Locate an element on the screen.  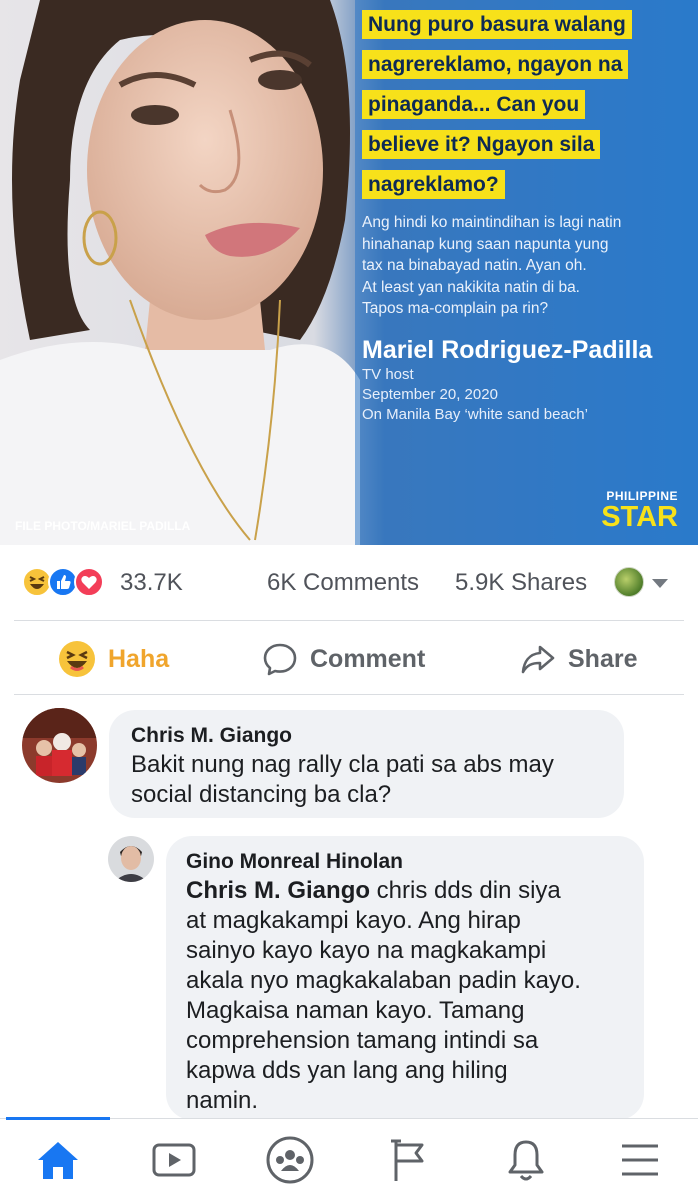
comment-icon is located at coordinates (280, 659).